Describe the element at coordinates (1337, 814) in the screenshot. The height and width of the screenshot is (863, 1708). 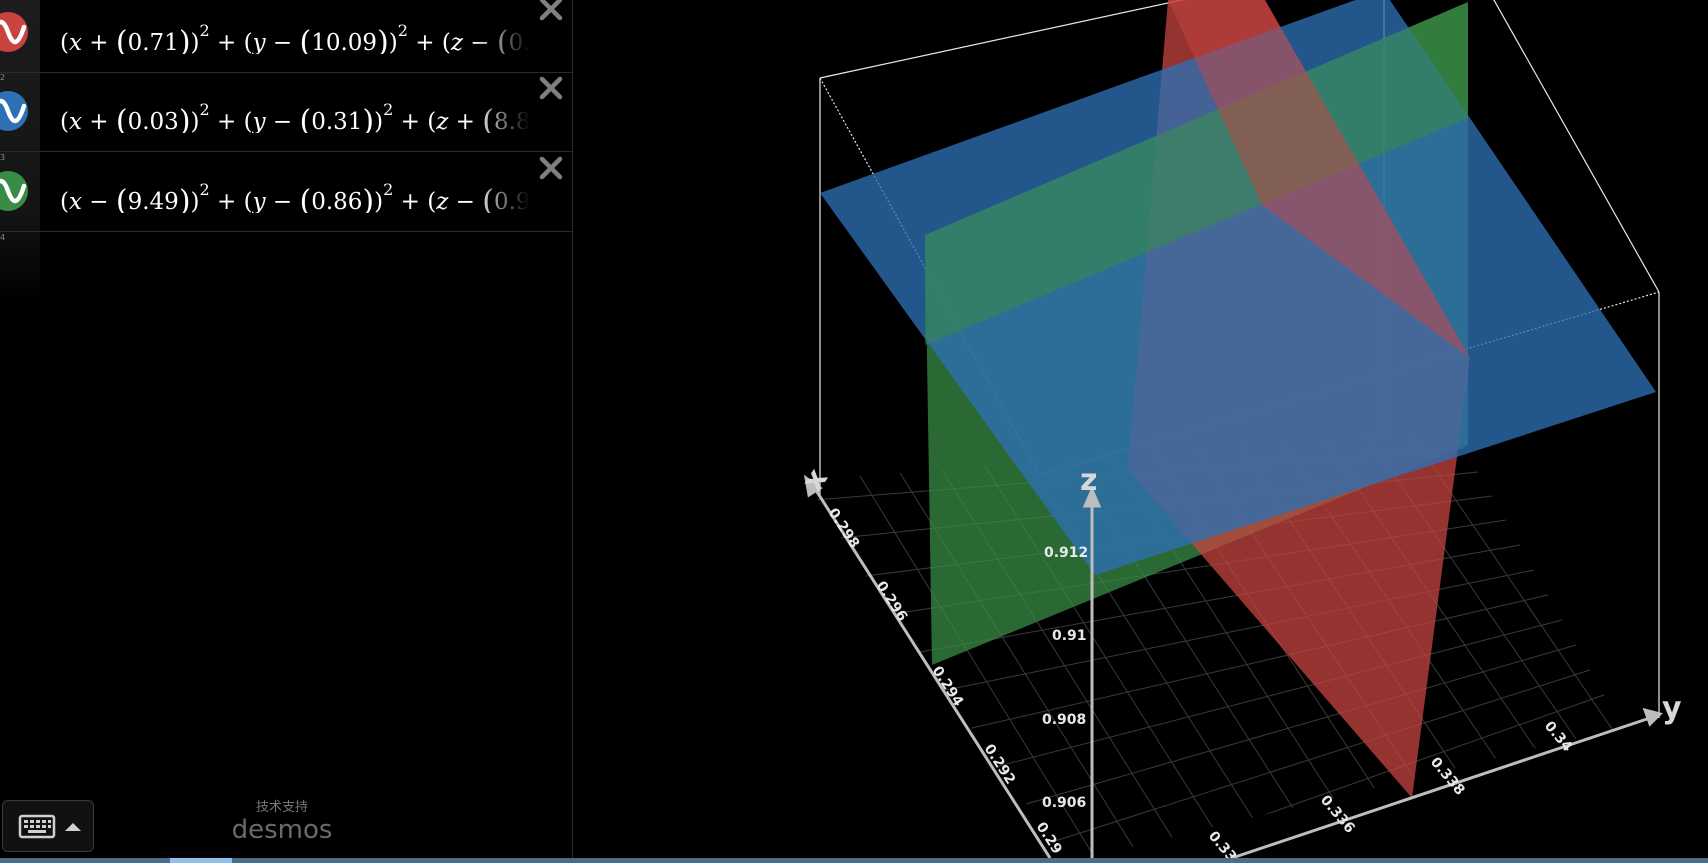
I see `y-tick-label: 0.336` at that location.